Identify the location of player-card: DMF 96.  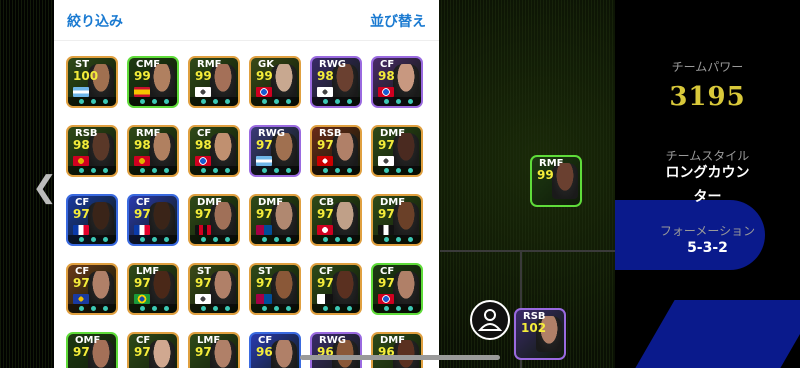
(397, 350).